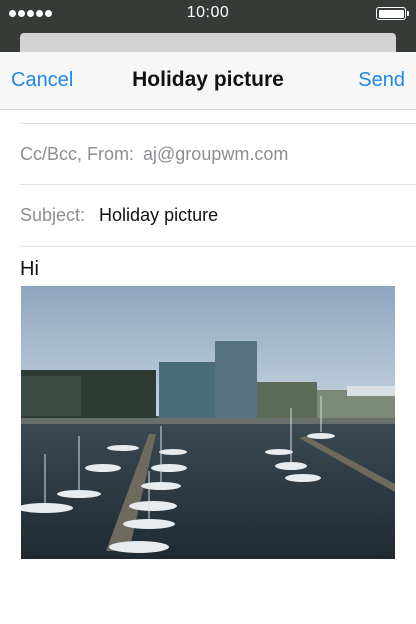  Describe the element at coordinates (381, 80) in the screenshot. I see `send-button: Send` at that location.